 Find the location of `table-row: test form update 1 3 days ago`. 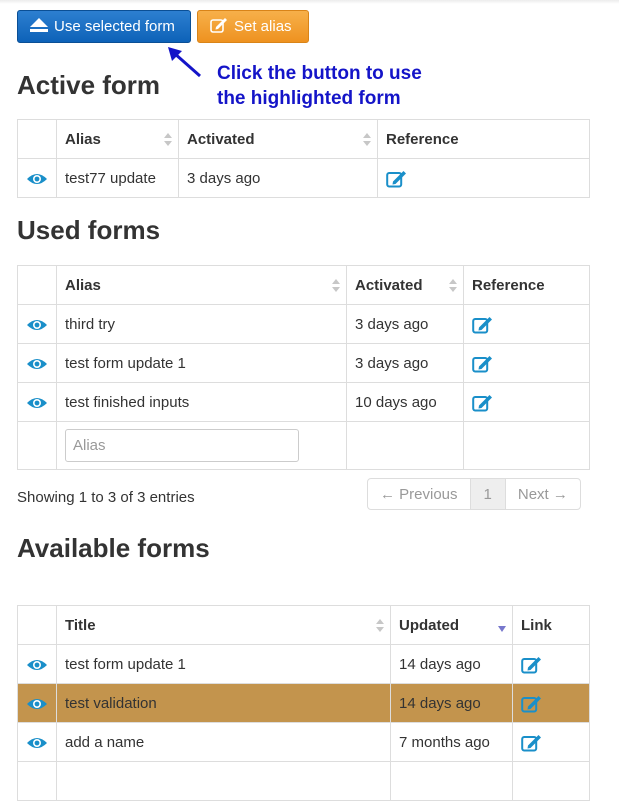

table-row: test form update 1 3 days ago is located at coordinates (303, 363).